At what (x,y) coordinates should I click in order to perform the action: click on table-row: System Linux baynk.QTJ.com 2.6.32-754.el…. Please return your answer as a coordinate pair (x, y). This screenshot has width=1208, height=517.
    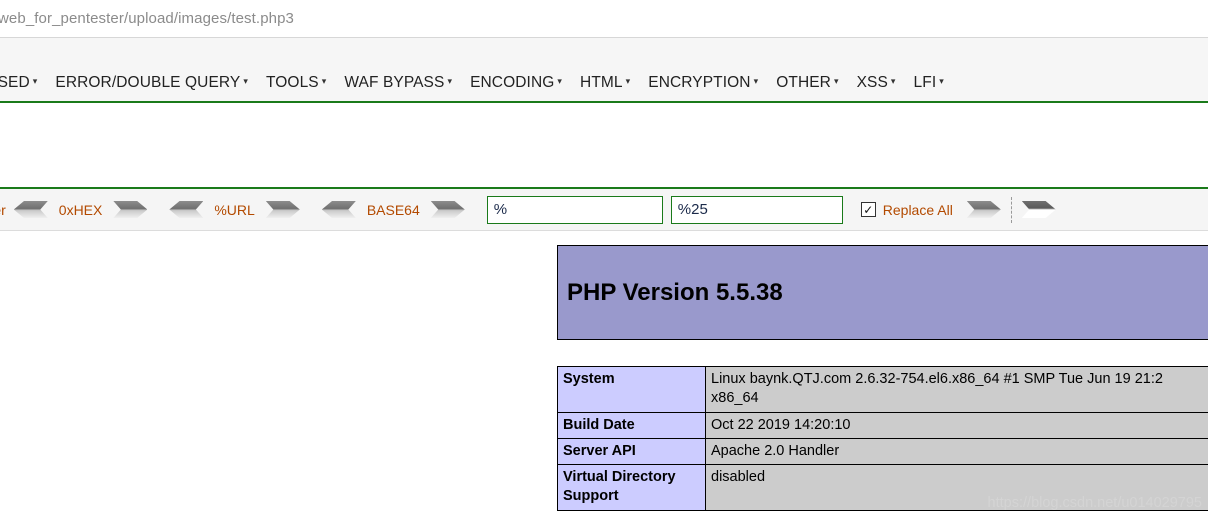
    Looking at the image, I should click on (882, 389).